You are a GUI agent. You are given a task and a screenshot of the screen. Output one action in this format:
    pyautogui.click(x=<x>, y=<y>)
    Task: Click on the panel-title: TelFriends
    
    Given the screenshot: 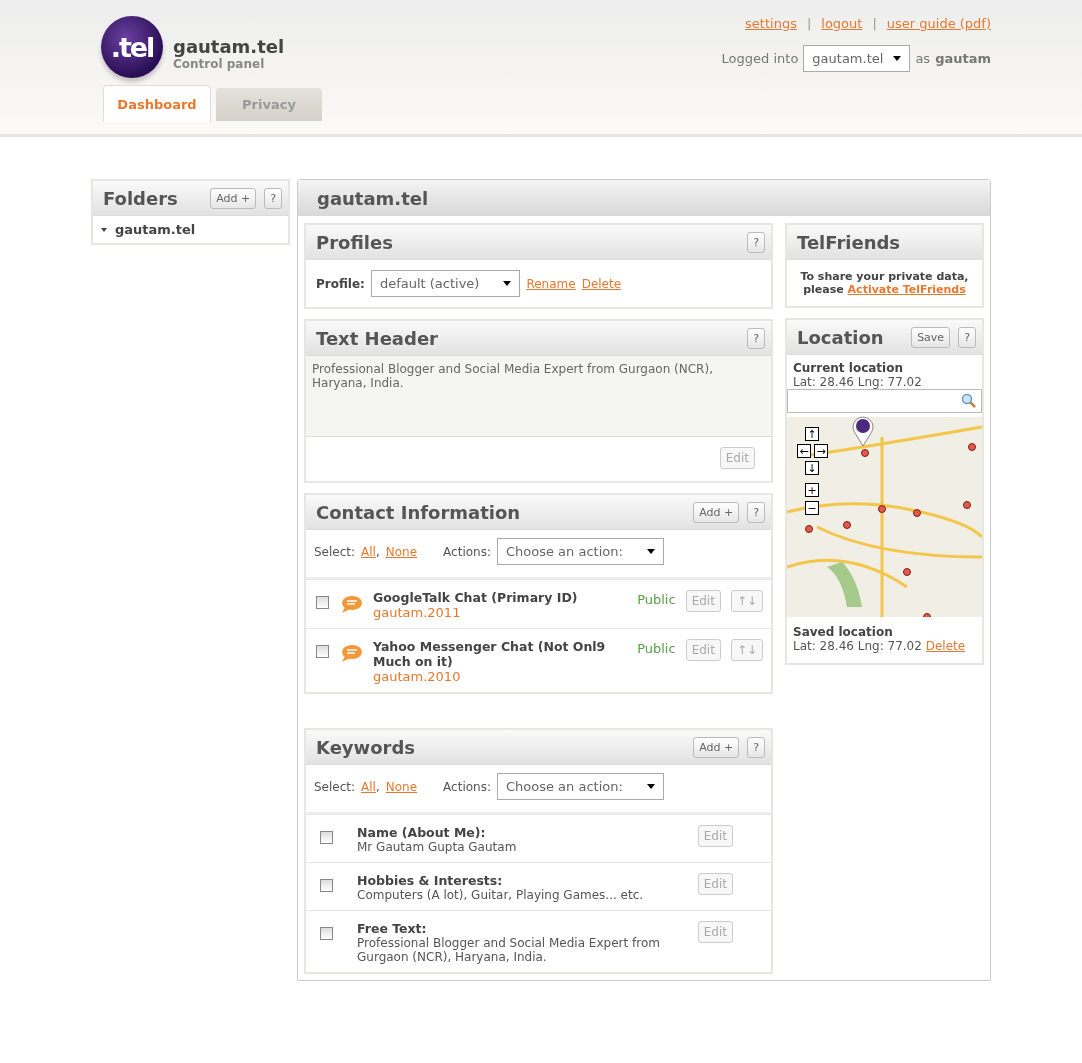 What is the action you would take?
    pyautogui.click(x=849, y=242)
    